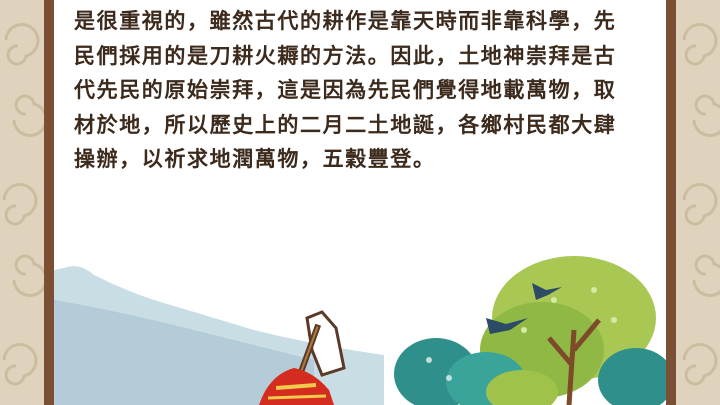 The image size is (720, 405). Describe the element at coordinates (345, 90) in the screenshot. I see `text-line: 代先民的原始崇拜，這是因為先民們覺得地載萬物，取` at that location.